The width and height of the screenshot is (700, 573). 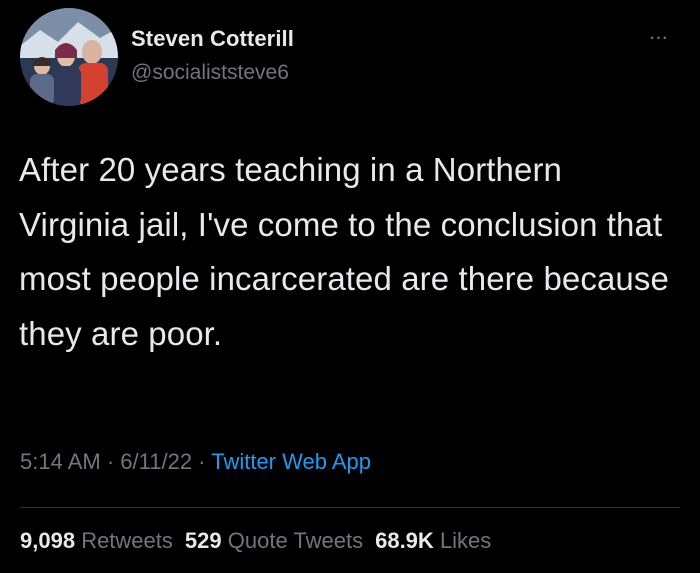 What do you see at coordinates (212, 39) in the screenshot?
I see `author-display-name: Steven Cotterill` at bounding box center [212, 39].